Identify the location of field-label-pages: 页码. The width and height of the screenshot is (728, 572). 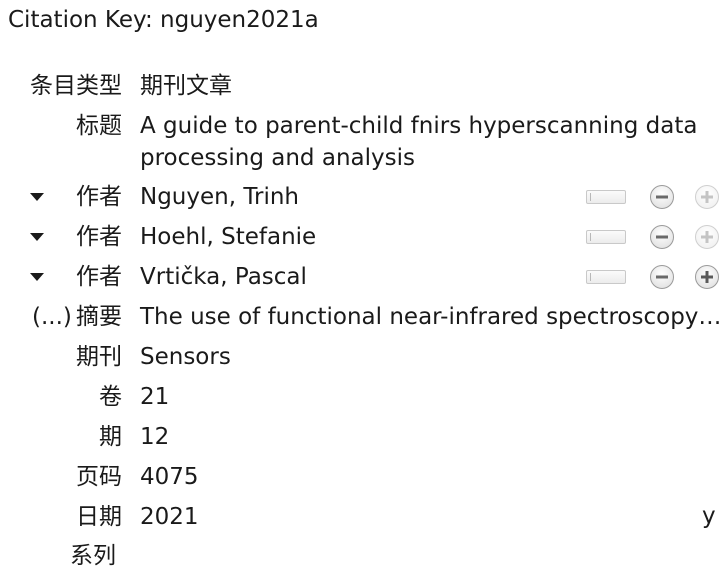
(99, 477).